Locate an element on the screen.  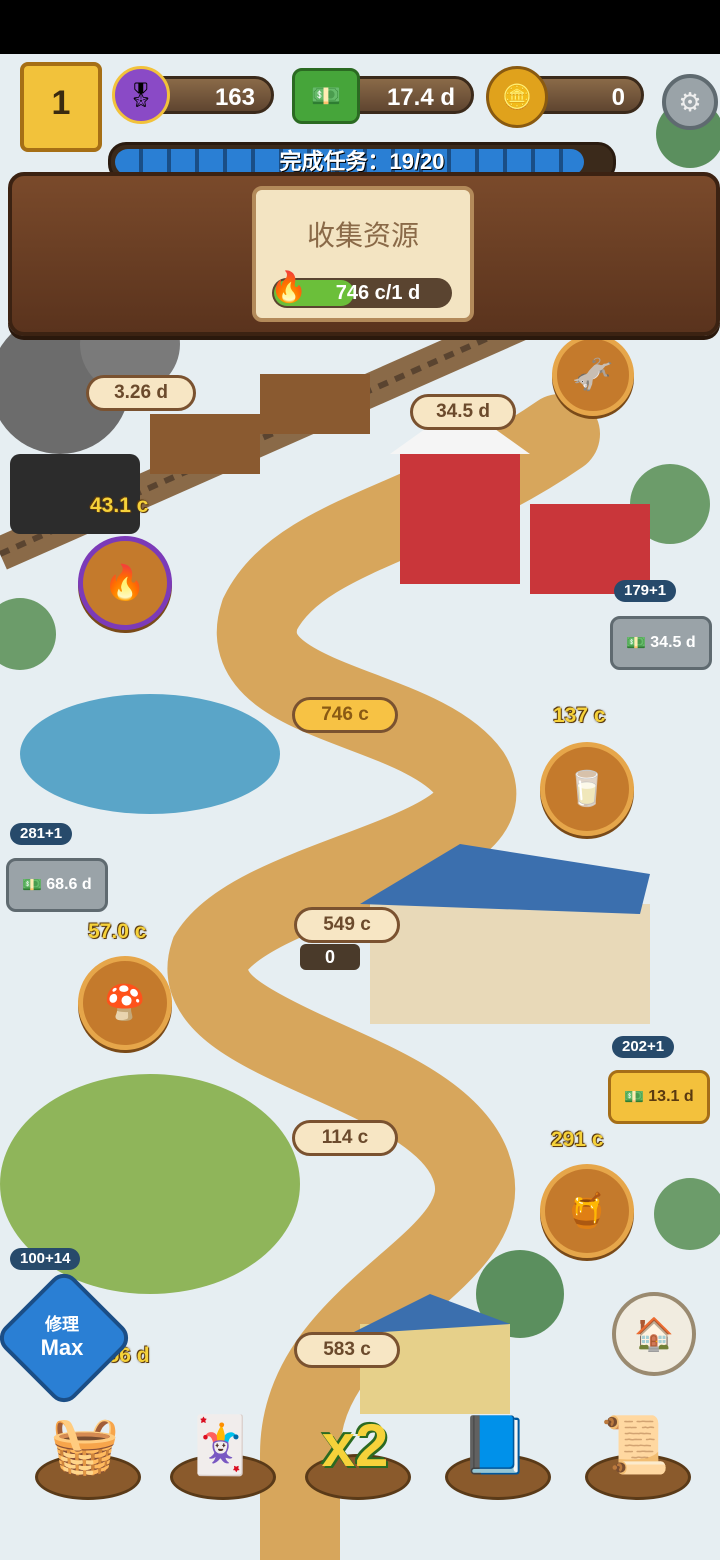
milk-pin: 🥛 is located at coordinates (587, 789).